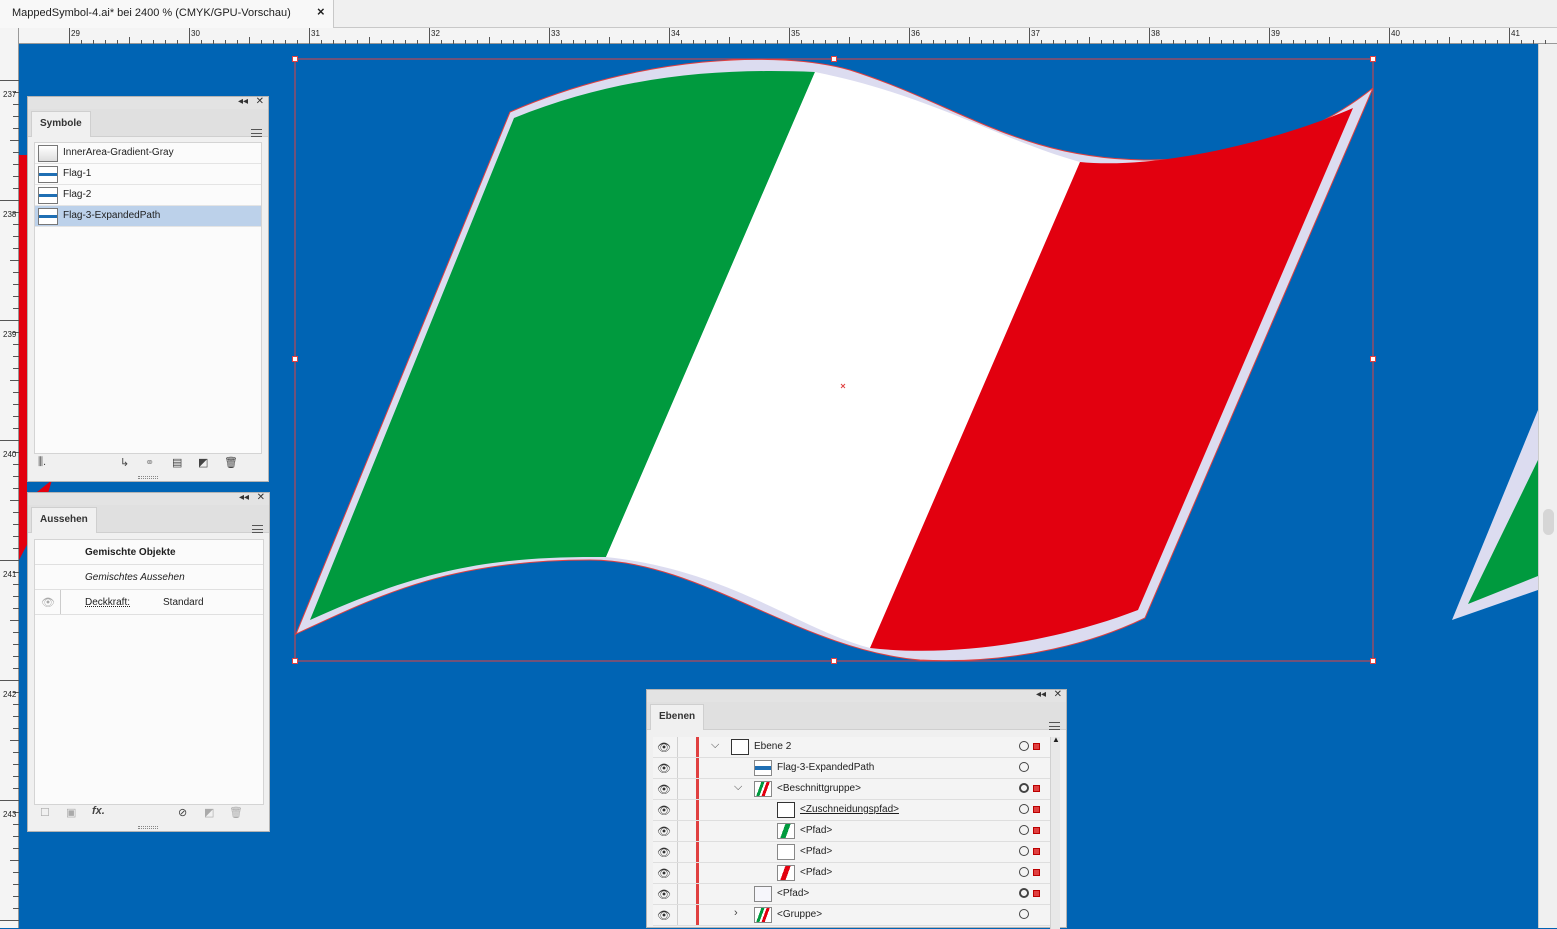 Image resolution: width=1557 pixels, height=929 pixels. Describe the element at coordinates (182, 812) in the screenshot. I see `clear-appearance-icon: ⊘` at that location.